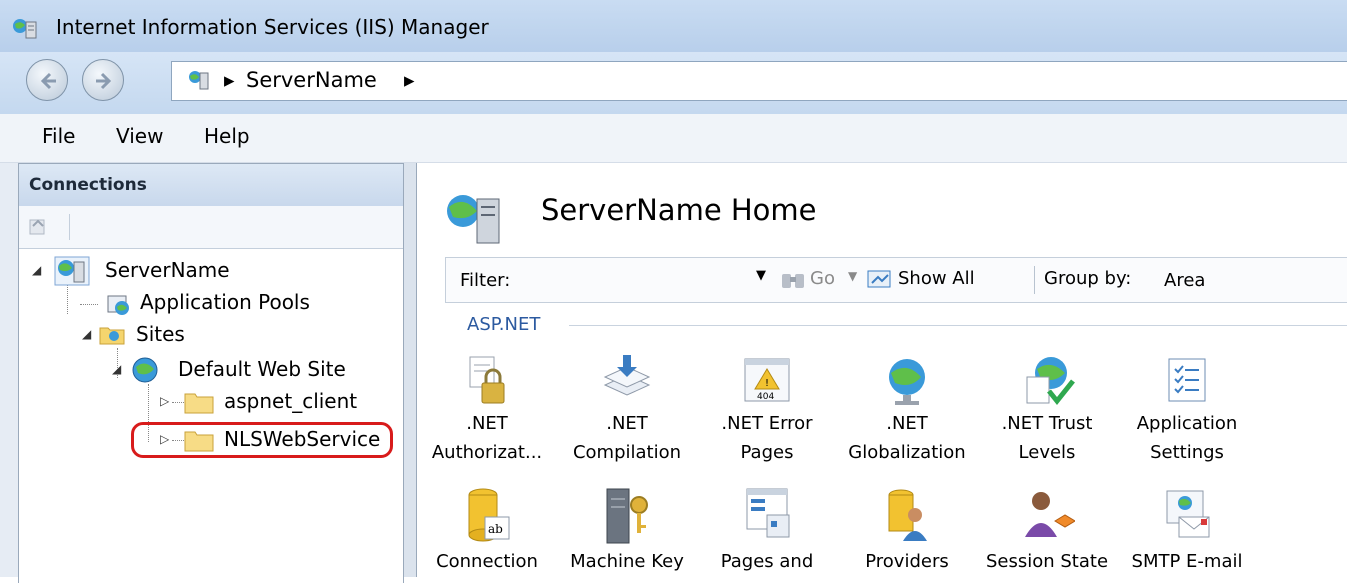 The image size is (1347, 583). What do you see at coordinates (167, 270) in the screenshot?
I see `tree-server: ServerName` at bounding box center [167, 270].